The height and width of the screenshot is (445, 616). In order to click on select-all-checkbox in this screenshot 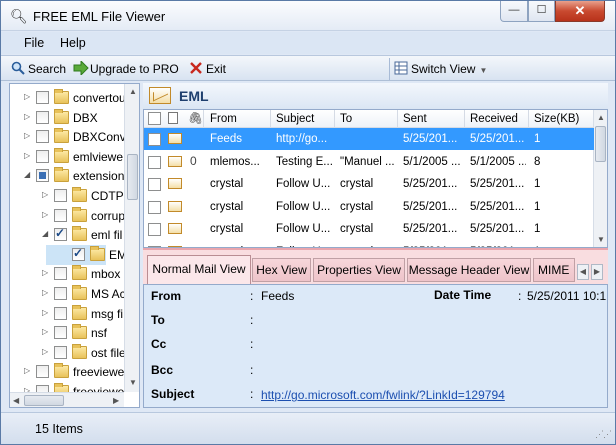, I will do `click(154, 118)`.